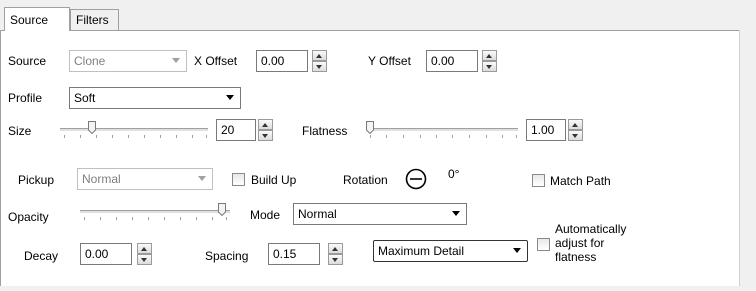 The width and height of the screenshot is (756, 291). What do you see at coordinates (538, 180) in the screenshot?
I see `match-path-checkbox` at bounding box center [538, 180].